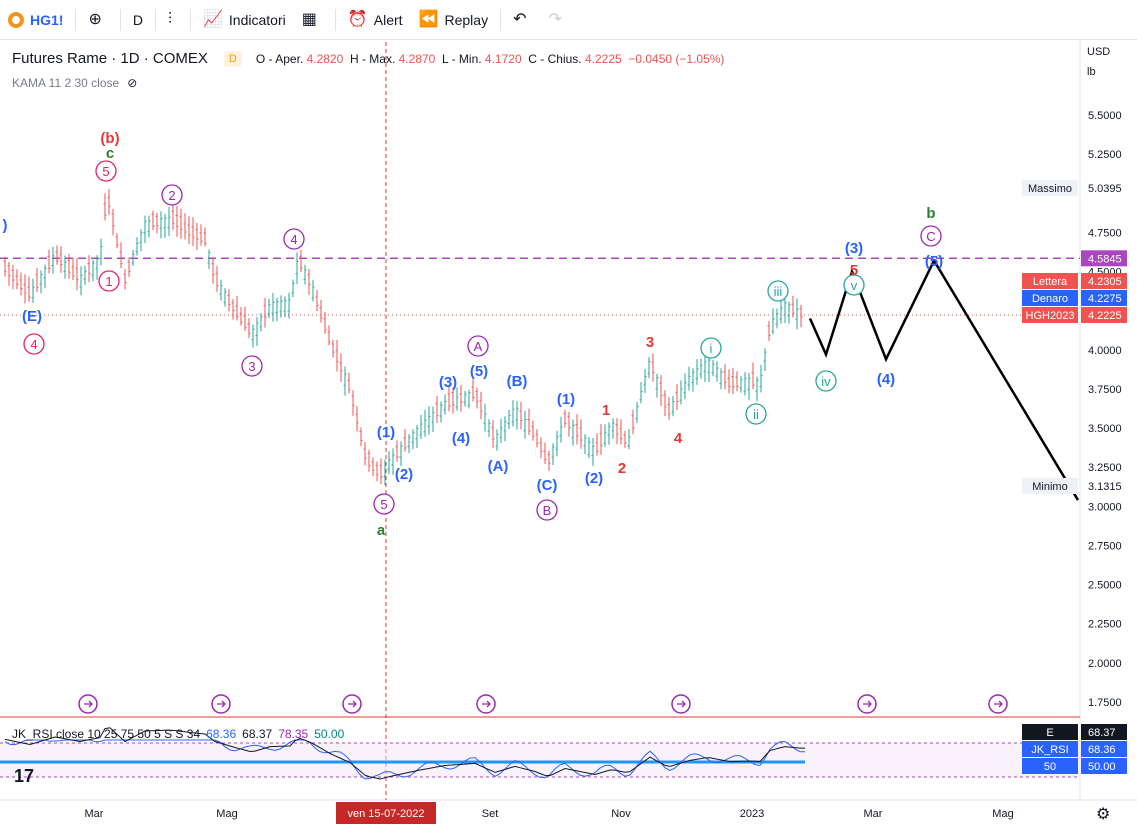 The image size is (1137, 832). I want to click on price-tick-label: 2.0000, so click(1105, 664).